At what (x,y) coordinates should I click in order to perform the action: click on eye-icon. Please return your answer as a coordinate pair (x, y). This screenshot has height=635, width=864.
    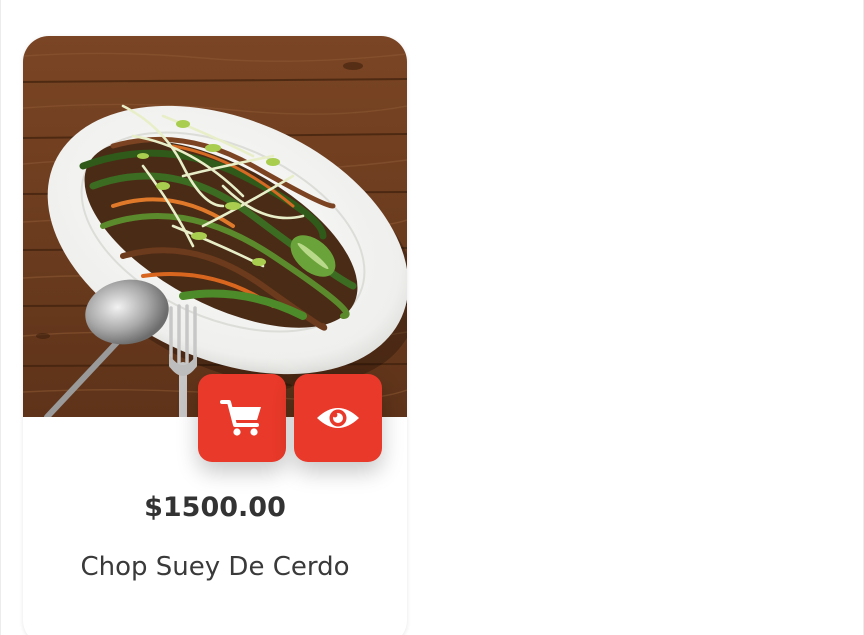
    Looking at the image, I should click on (338, 418).